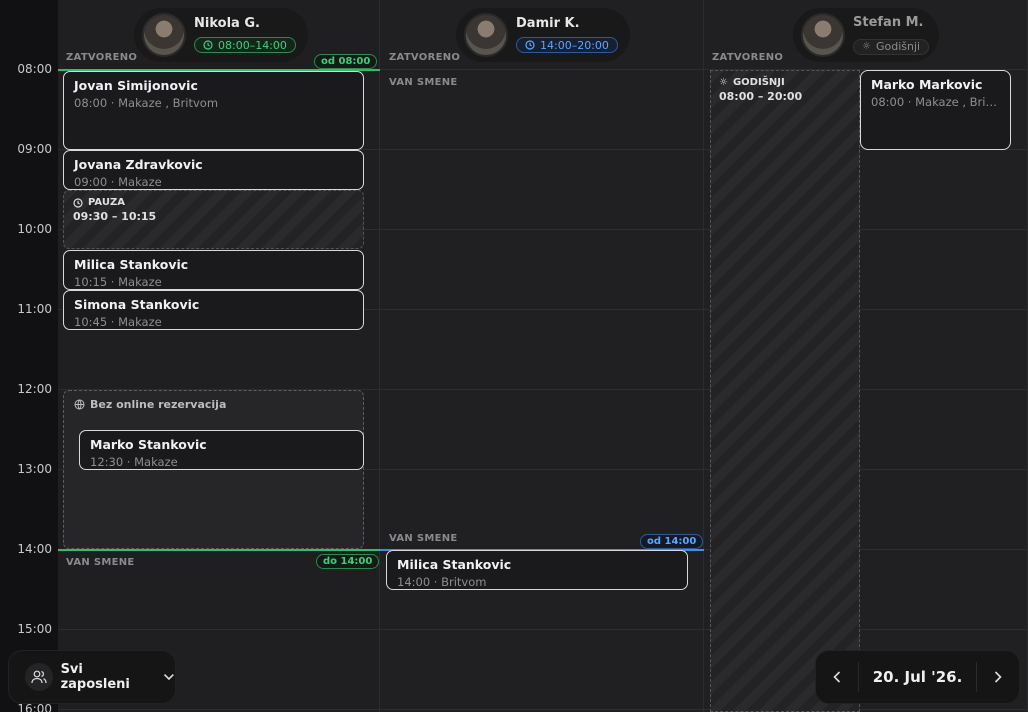 The height and width of the screenshot is (712, 1028). I want to click on time-label: 14:00, so click(34, 549).